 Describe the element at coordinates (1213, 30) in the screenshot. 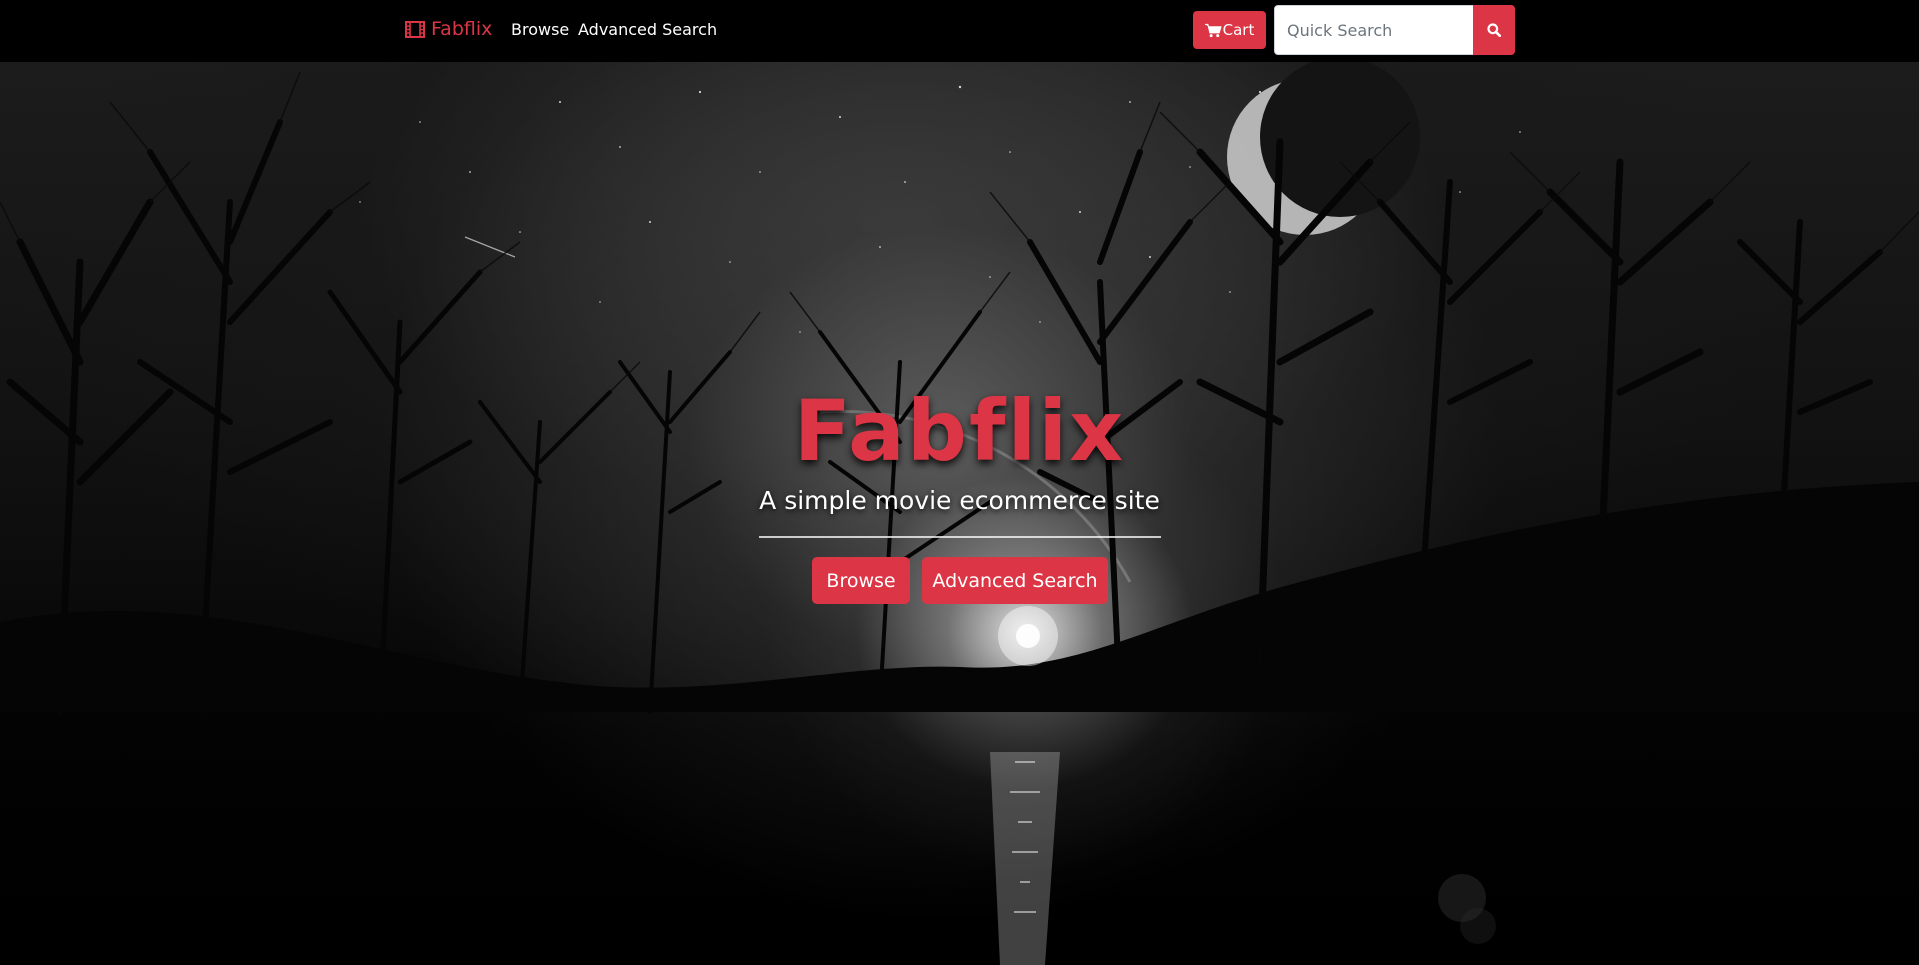

I see `cart-icon` at that location.